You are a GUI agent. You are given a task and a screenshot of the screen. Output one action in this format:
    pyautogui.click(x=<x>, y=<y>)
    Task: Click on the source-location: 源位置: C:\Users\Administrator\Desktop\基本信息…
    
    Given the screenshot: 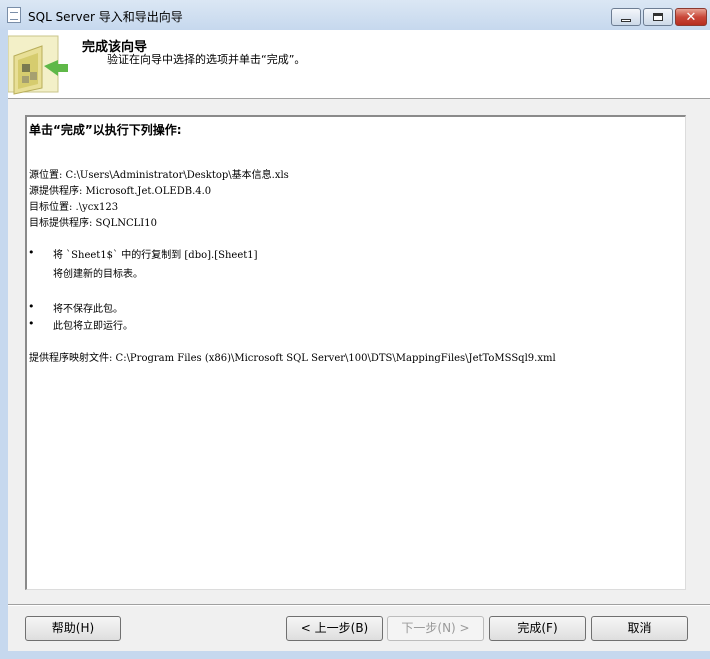 What is the action you would take?
    pyautogui.click(x=159, y=175)
    